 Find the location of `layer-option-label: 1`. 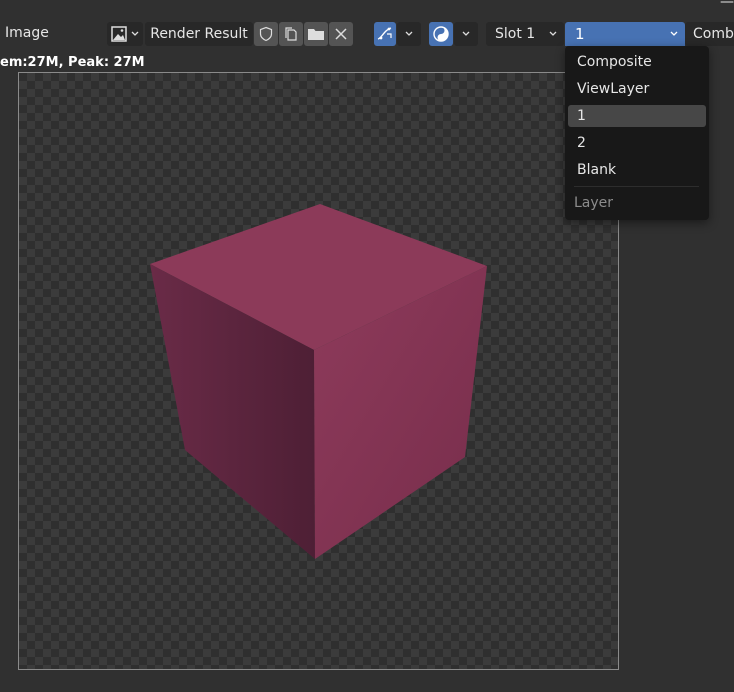

layer-option-label: 1 is located at coordinates (581, 116).